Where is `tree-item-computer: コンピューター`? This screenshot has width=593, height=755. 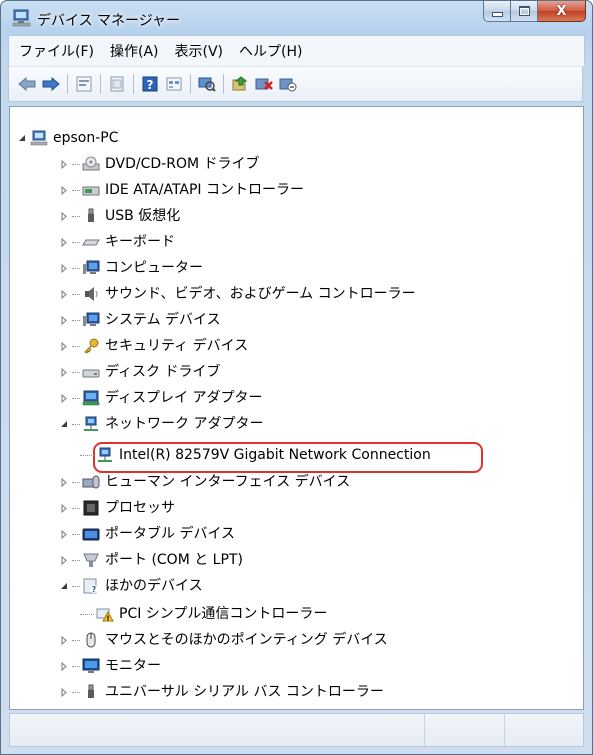 tree-item-computer: コンピューター is located at coordinates (130, 268).